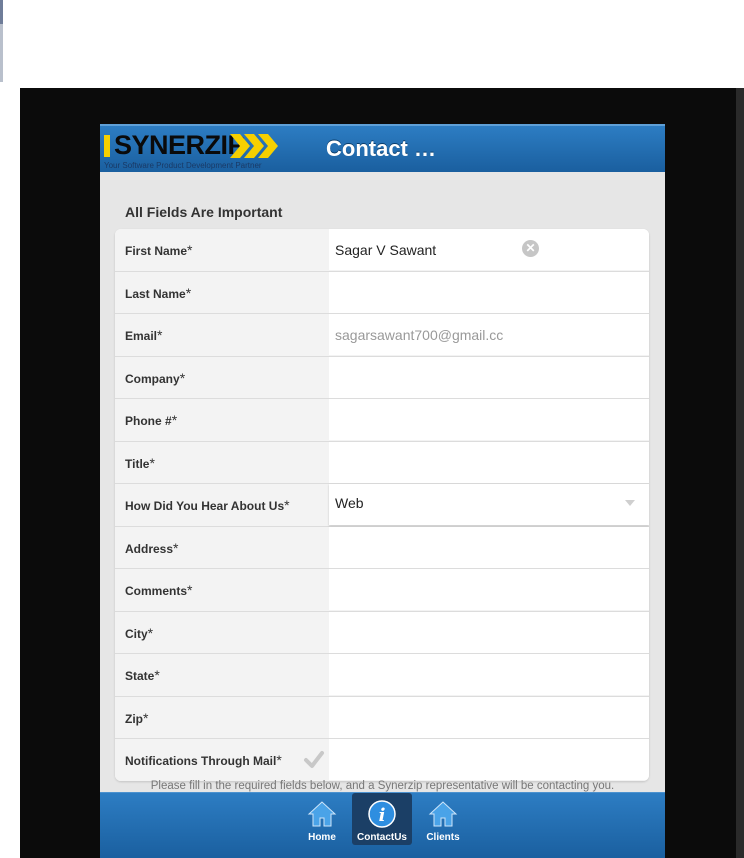 This screenshot has width=744, height=858. I want to click on how-heard-selected-value: Web, so click(349, 503).